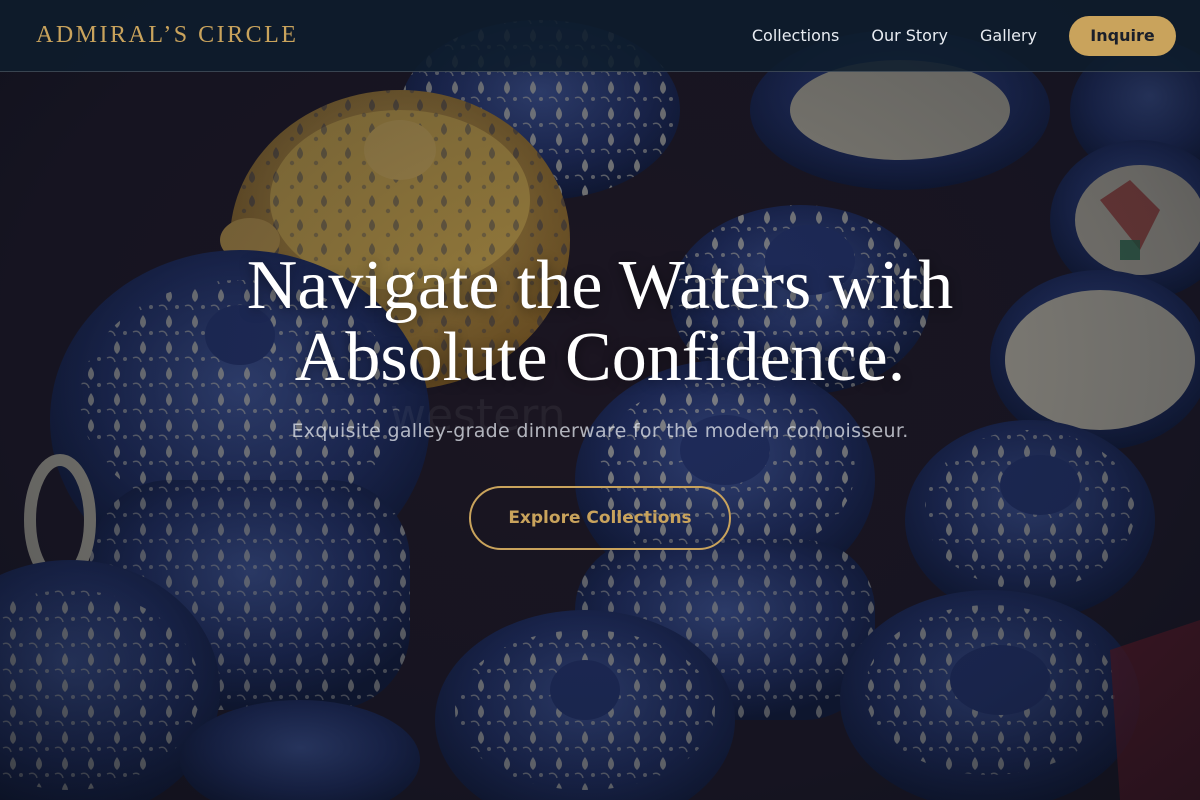  Describe the element at coordinates (600, 285) in the screenshot. I see `hero-title-line-1: Navigate the Waters with` at that location.